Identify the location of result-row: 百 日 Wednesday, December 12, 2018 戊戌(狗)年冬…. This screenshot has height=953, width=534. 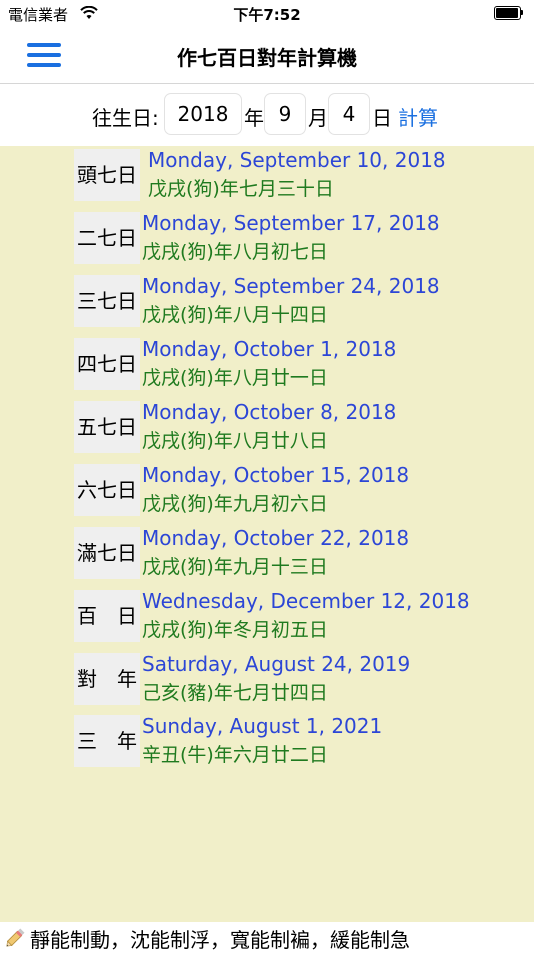
(267, 615).